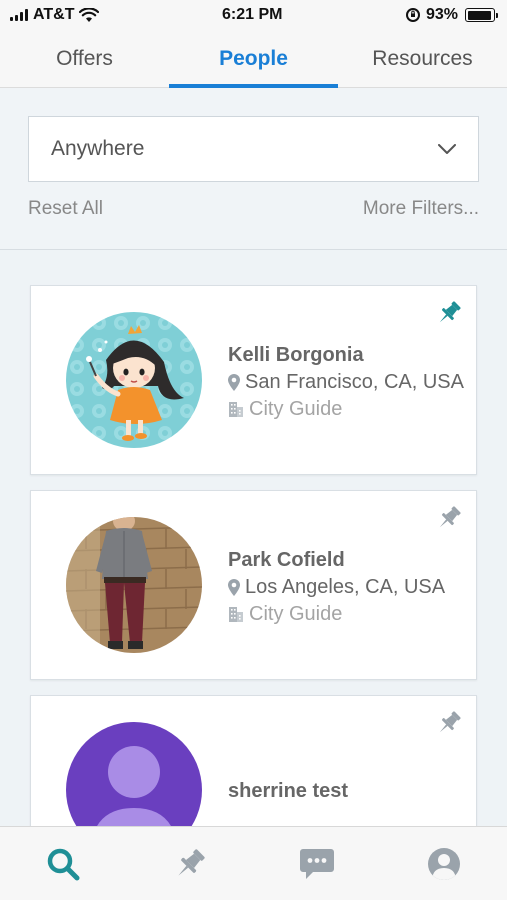 This screenshot has height=900, width=507. I want to click on nav-messages-button, so click(317, 864).